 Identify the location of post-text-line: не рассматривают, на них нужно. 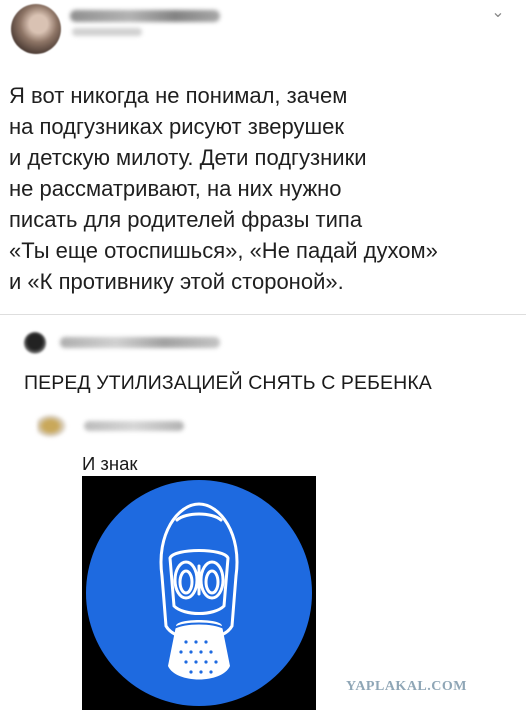
(175, 188).